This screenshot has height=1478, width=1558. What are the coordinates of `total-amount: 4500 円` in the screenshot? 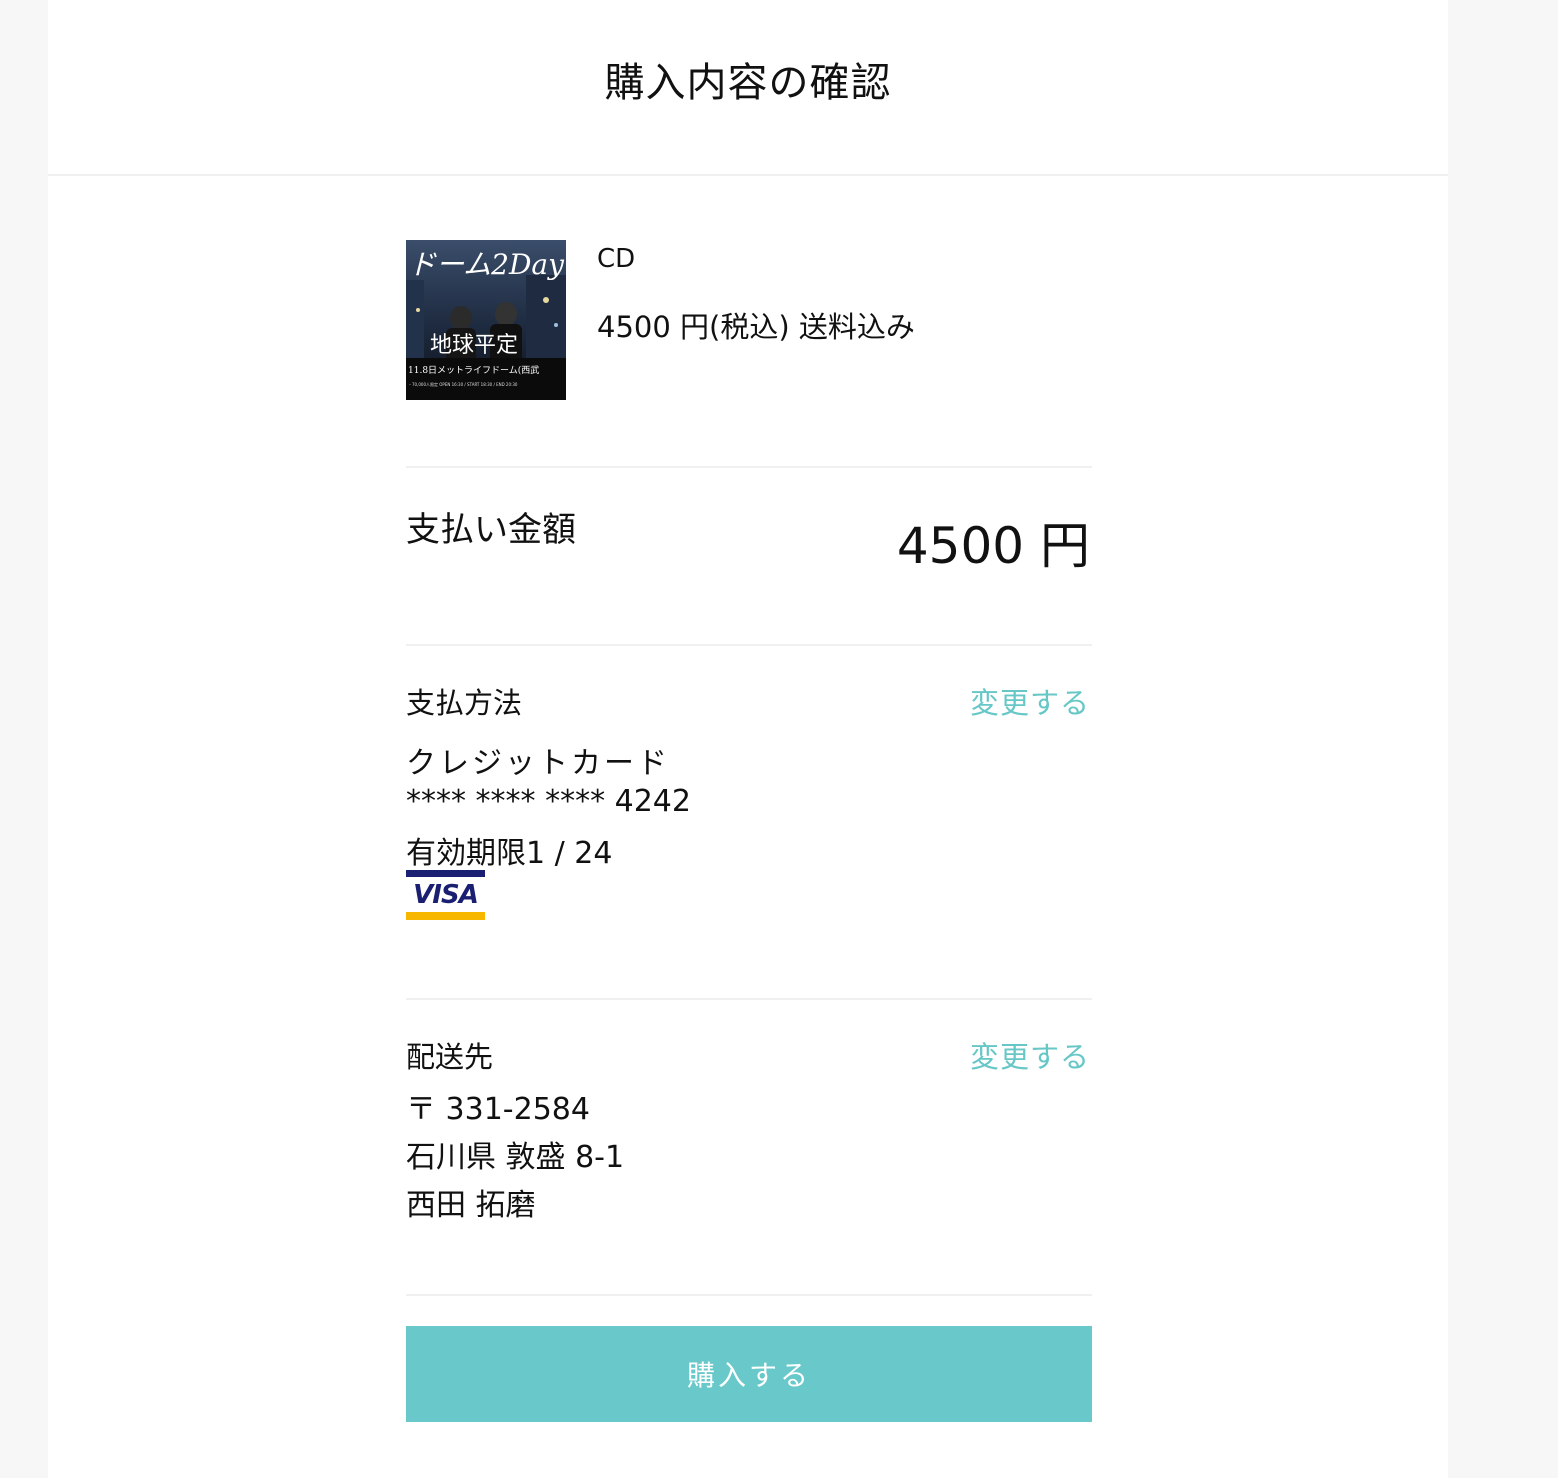 It's located at (993, 546).